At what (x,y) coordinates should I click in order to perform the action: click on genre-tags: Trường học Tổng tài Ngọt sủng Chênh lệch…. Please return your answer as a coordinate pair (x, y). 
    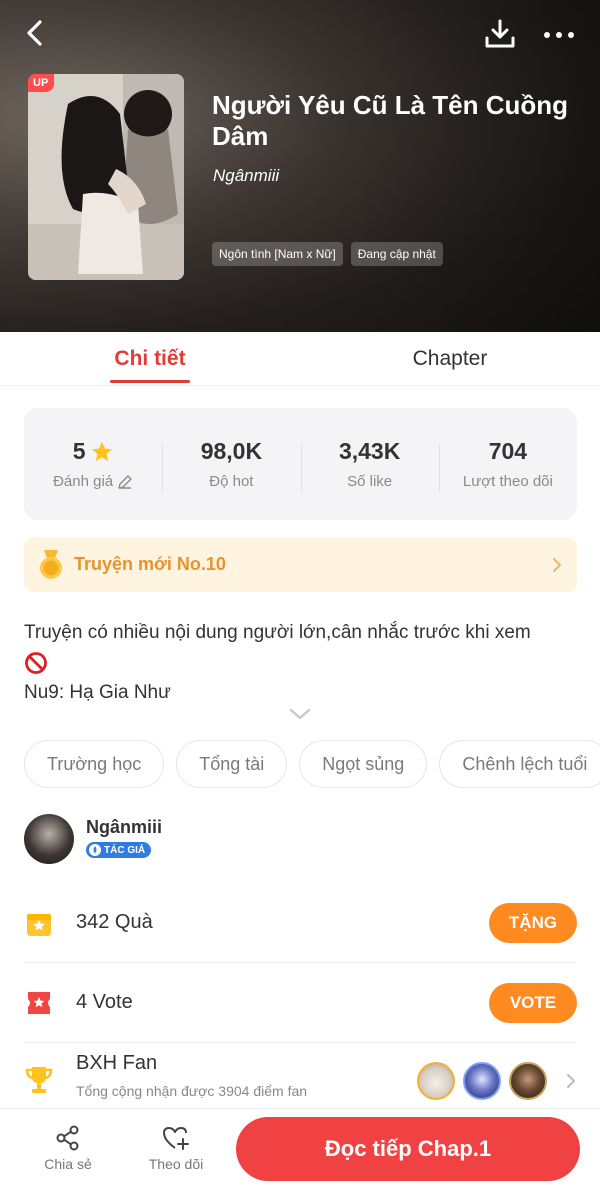
    Looking at the image, I should click on (312, 764).